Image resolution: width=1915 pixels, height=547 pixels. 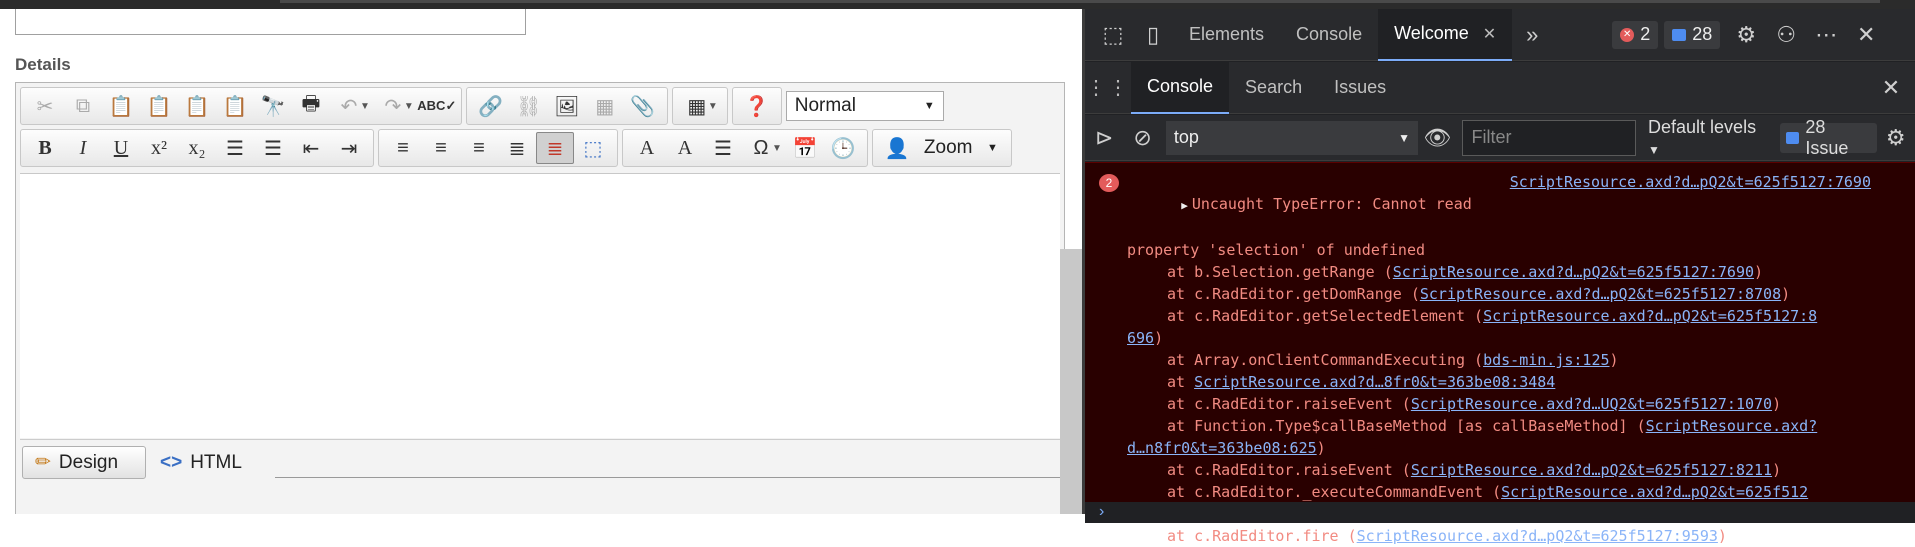 What do you see at coordinates (1153, 35) in the screenshot?
I see `device-toolbar-icon: ▯` at bounding box center [1153, 35].